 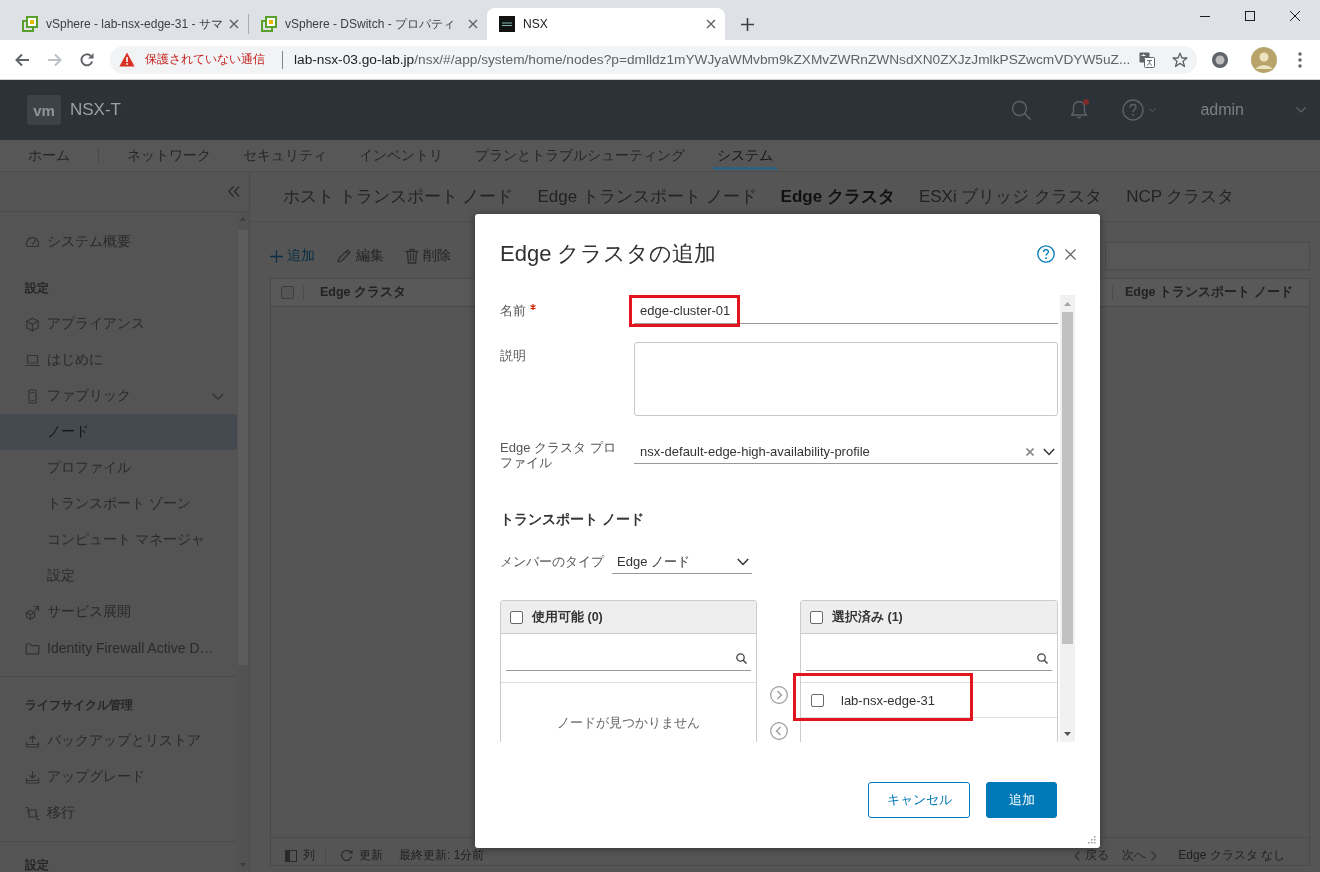 I want to click on double-chevron-left-icon, so click(x=234, y=191).